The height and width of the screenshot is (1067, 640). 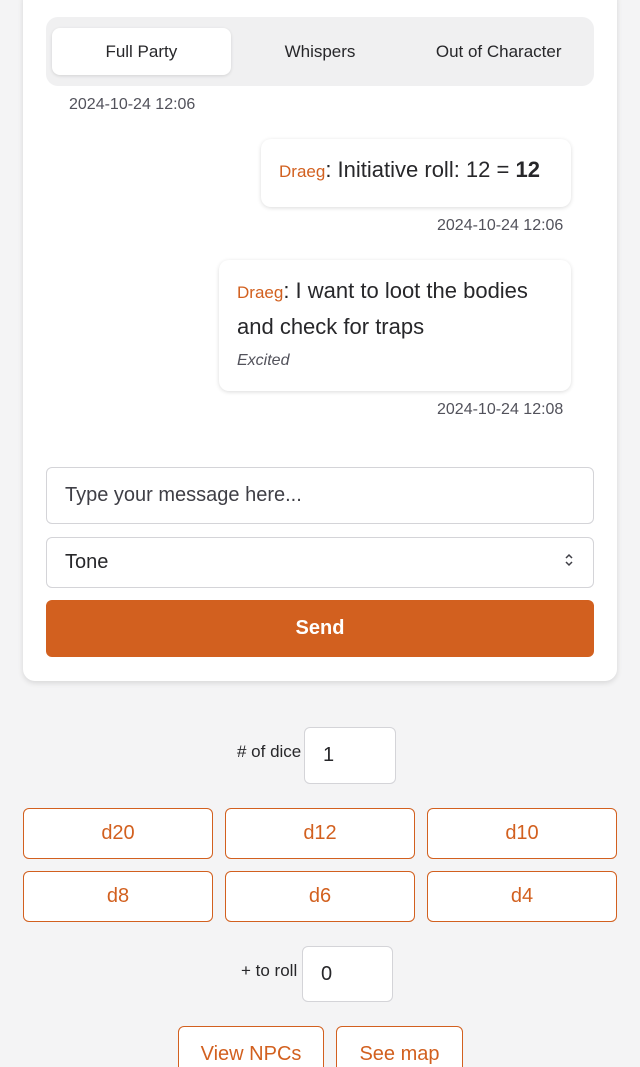 I want to click on message-tone: Excited, so click(x=263, y=360).